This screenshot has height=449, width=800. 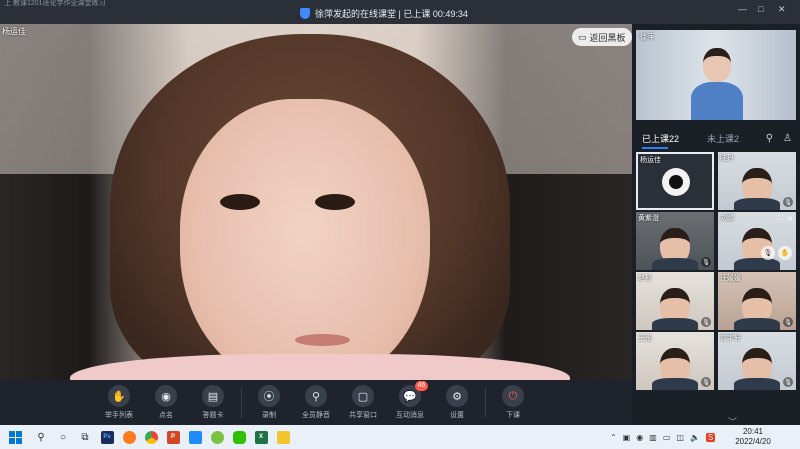 What do you see at coordinates (757, 181) in the screenshot?
I see `participant-tile: 陆丹 🎙` at bounding box center [757, 181].